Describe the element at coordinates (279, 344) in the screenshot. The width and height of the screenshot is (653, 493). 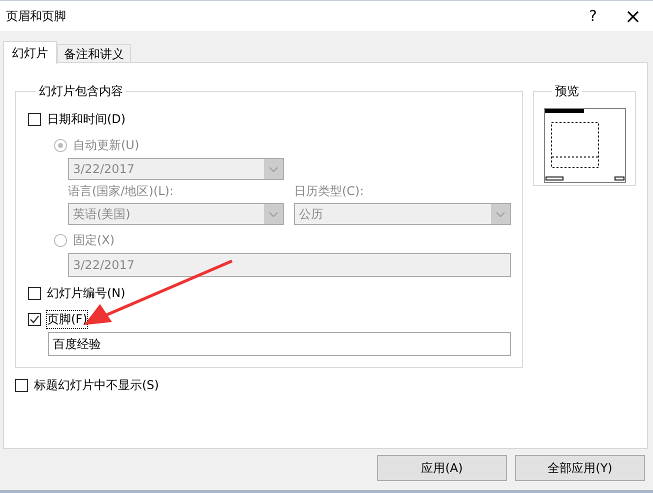
I see `footer-field: 百度经验` at that location.